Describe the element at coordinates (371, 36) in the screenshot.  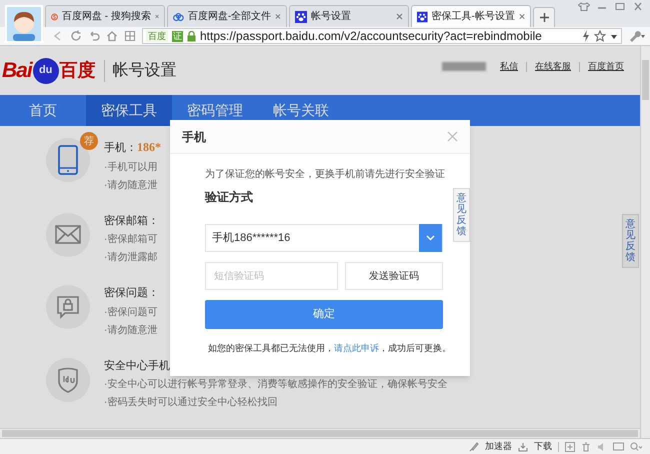
I see `url-text: https://passport.baidu.com/v2/accountsecurity?act=rebindmobile` at that location.